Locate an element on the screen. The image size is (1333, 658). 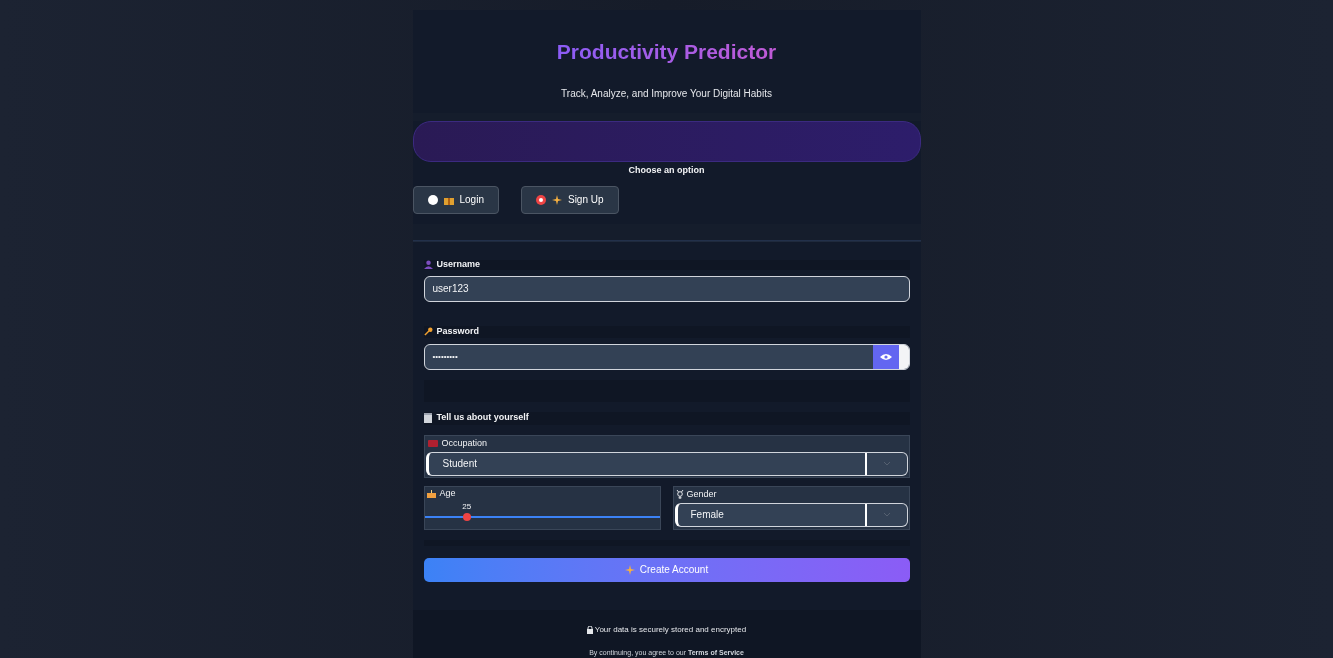
security-note: Your data is securely stored and encrypted is located at coordinates (670, 629).